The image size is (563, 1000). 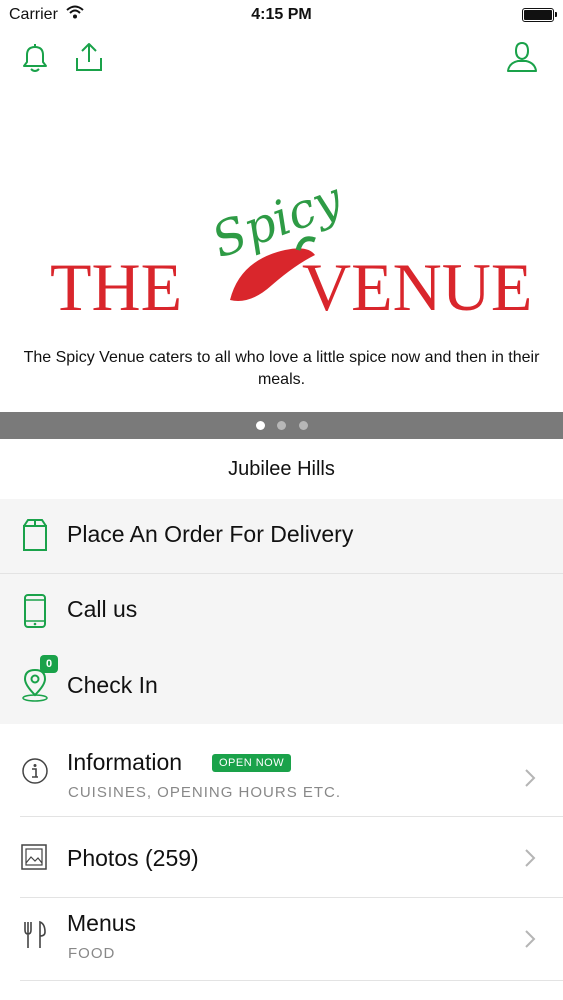 I want to click on user-icon, so click(x=522, y=57).